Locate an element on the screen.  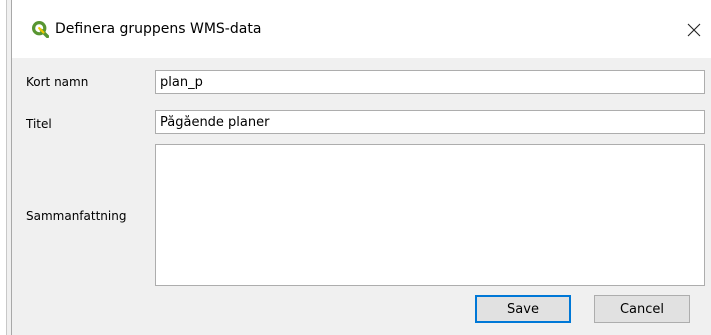
qgis-logo-icon is located at coordinates (40, 29).